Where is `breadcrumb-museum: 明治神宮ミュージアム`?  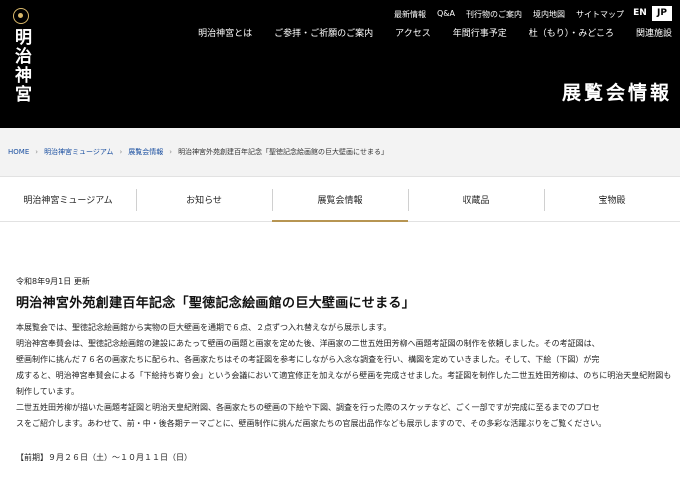 breadcrumb-museum: 明治神宮ミュージアム is located at coordinates (78, 152).